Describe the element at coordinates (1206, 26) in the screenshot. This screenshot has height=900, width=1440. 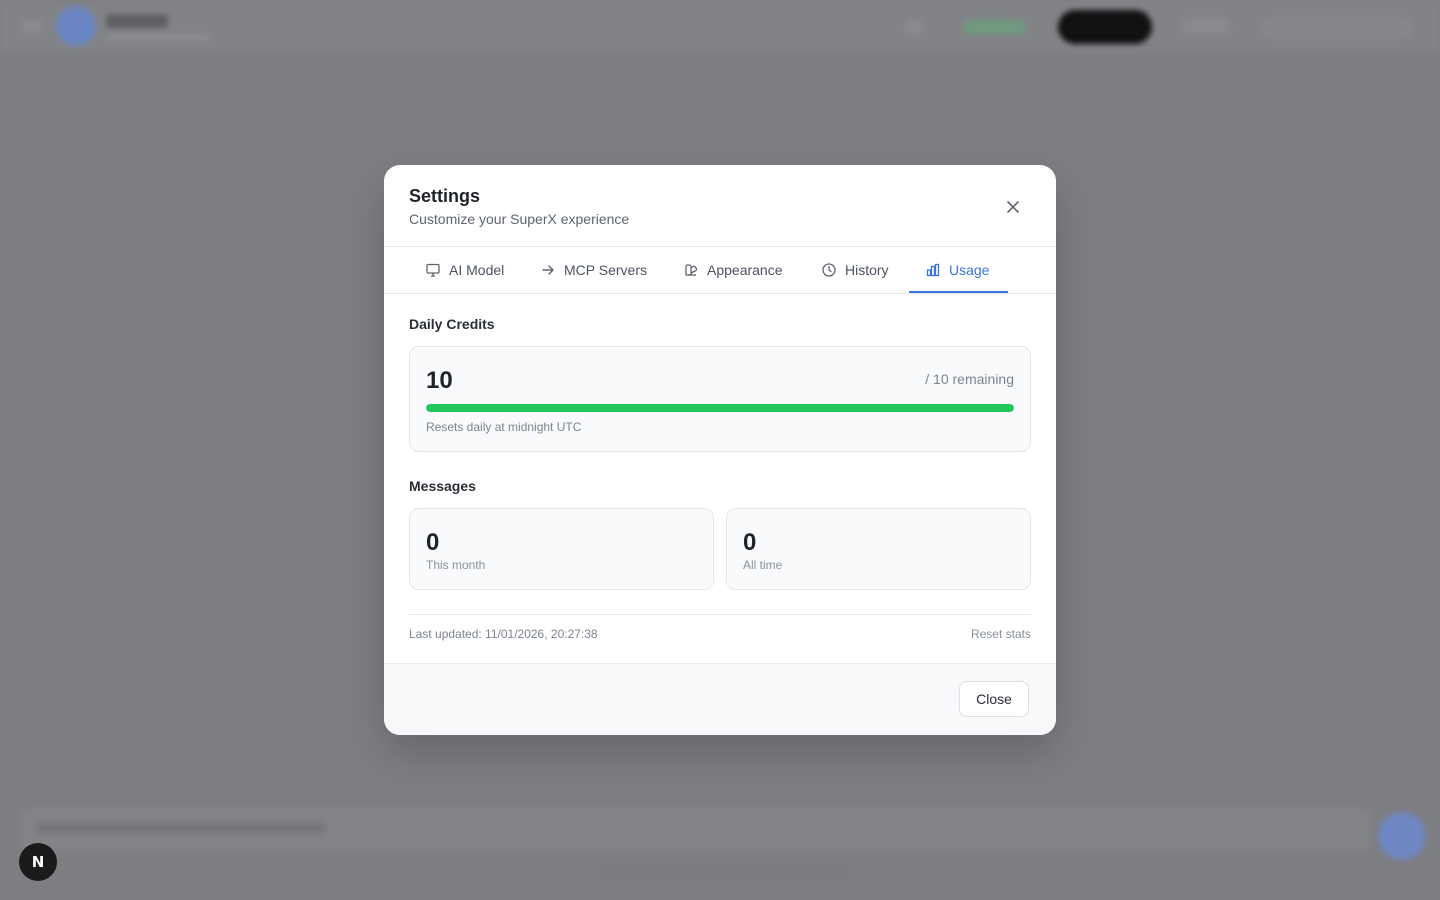
I see `background-ghost-button` at that location.